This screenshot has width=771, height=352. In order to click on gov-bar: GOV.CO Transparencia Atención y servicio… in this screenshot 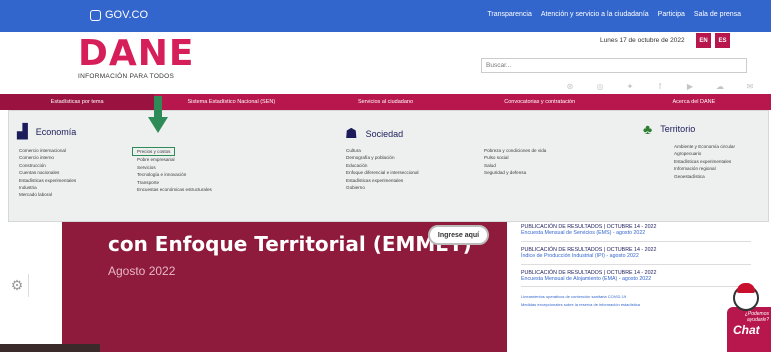, I will do `click(385, 16)`.